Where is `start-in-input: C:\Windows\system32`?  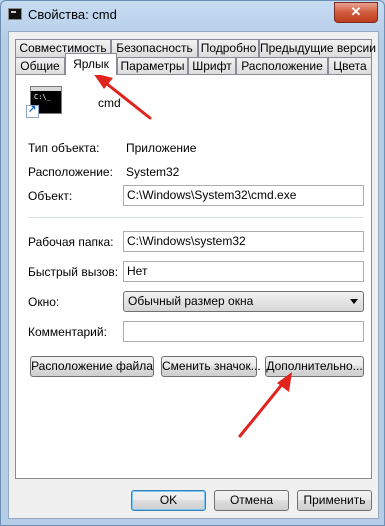
start-in-input: C:\Windows\system32 is located at coordinates (243, 241).